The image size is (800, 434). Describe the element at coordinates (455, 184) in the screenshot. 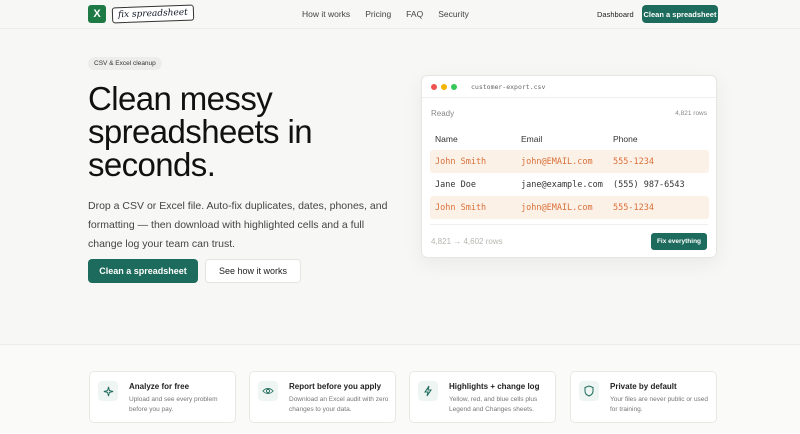

I see `cell-name: Jane Doe` at that location.